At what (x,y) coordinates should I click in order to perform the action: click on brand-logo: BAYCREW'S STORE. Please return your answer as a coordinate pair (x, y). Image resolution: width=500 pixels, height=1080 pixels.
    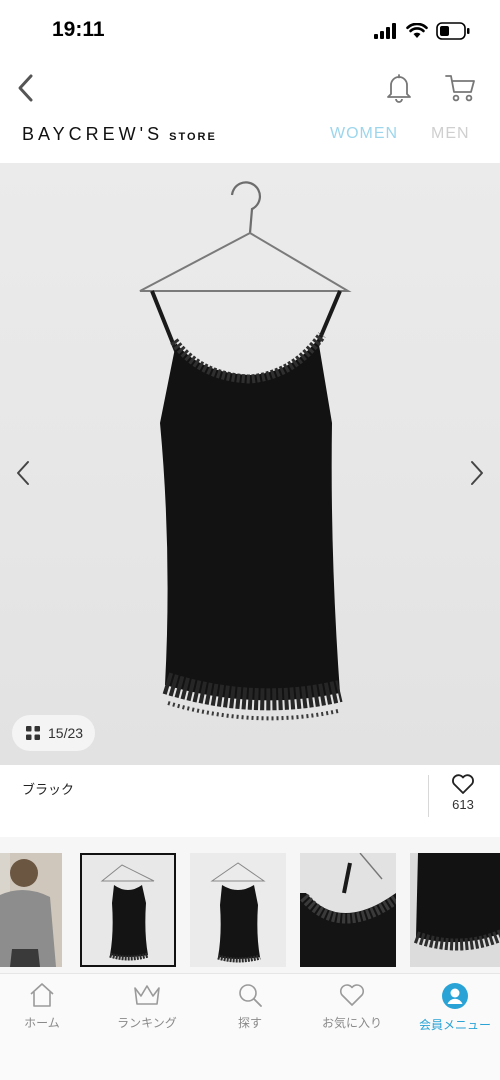
    Looking at the image, I should click on (119, 134).